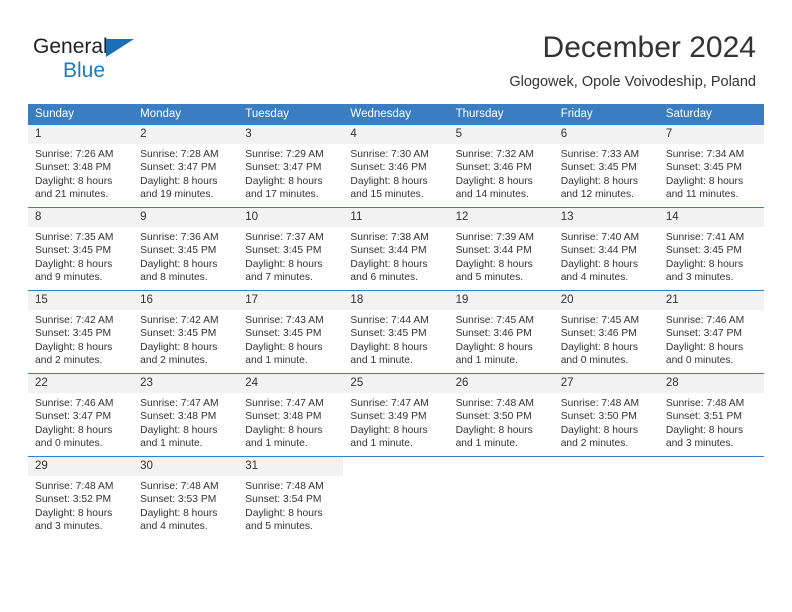  What do you see at coordinates (711, 134) in the screenshot?
I see `day-number: 7` at bounding box center [711, 134].